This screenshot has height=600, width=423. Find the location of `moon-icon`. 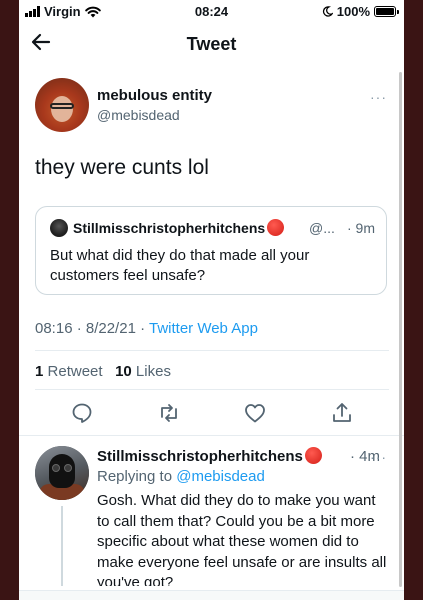

moon-icon is located at coordinates (327, 11).